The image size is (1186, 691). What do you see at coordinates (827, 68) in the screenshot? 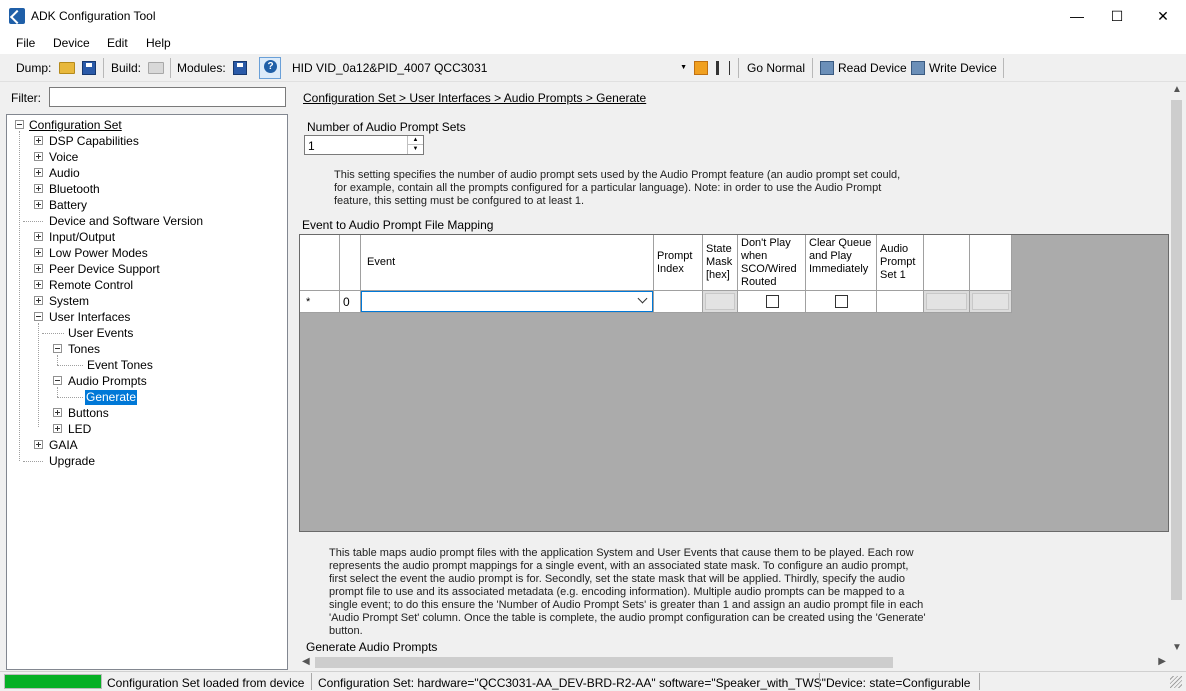
I see `read-device-icon` at bounding box center [827, 68].